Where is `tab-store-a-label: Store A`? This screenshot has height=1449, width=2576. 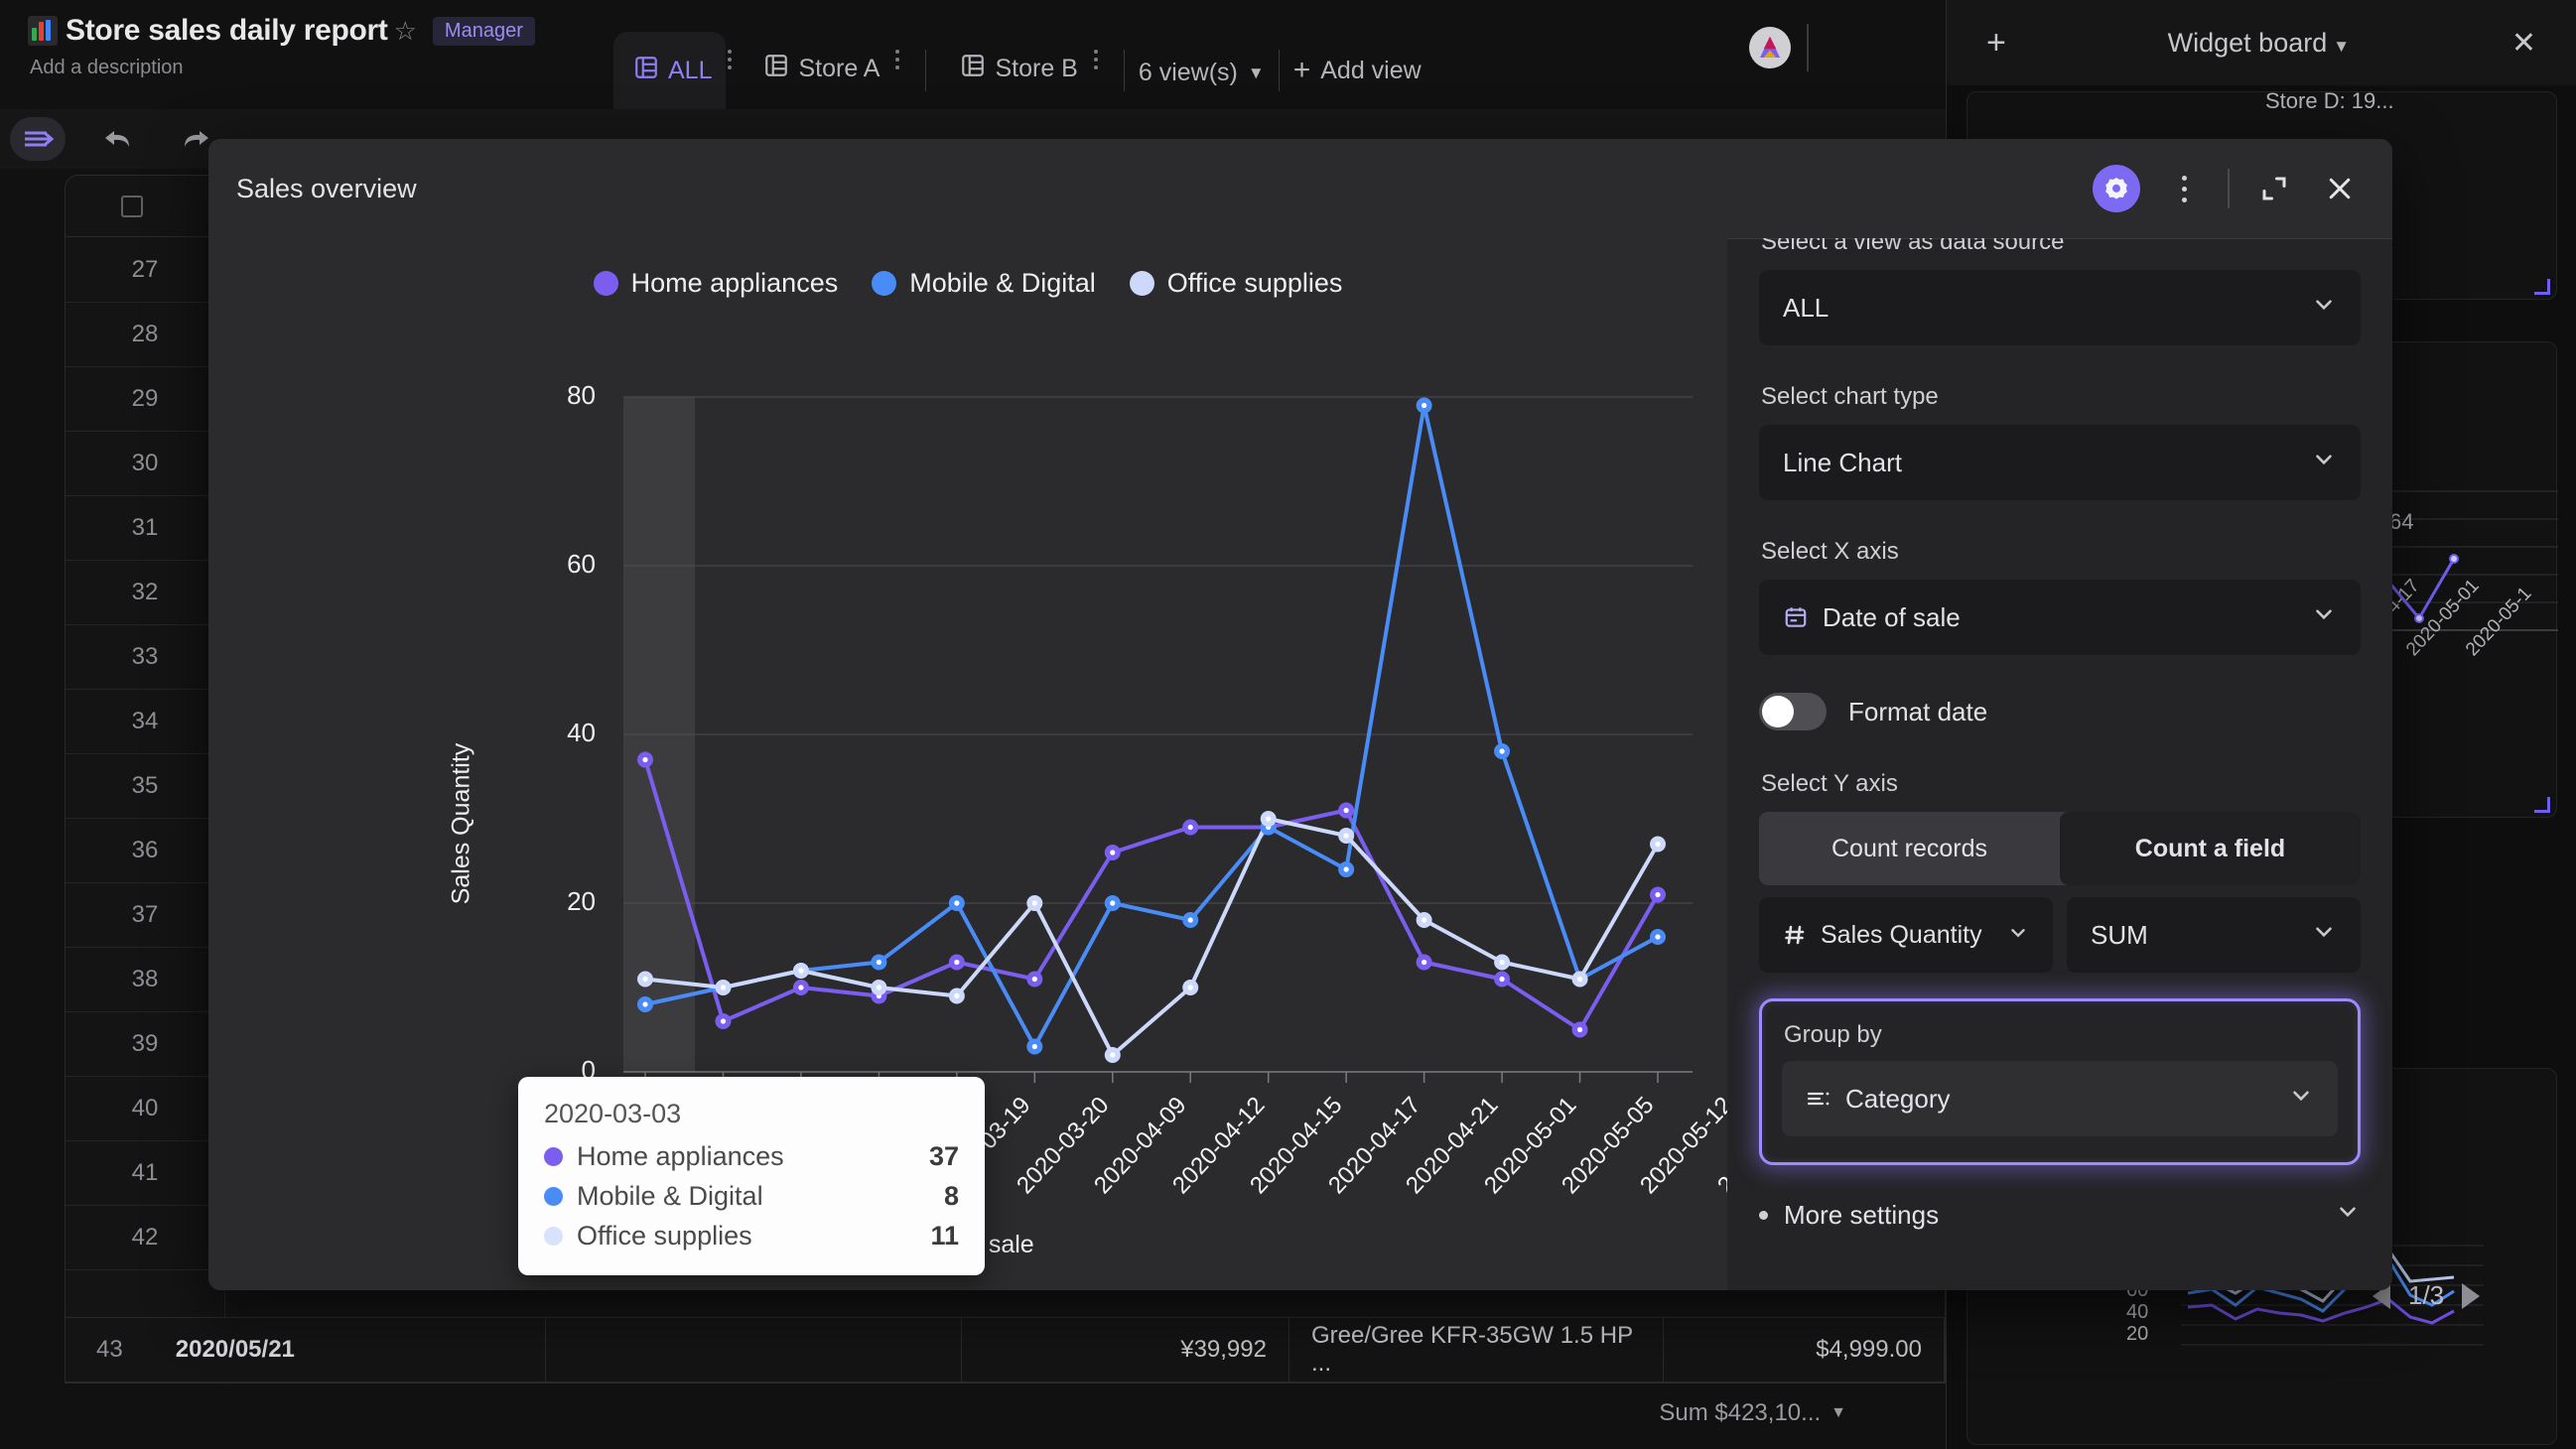
tab-store-a-label: Store A is located at coordinates (840, 68).